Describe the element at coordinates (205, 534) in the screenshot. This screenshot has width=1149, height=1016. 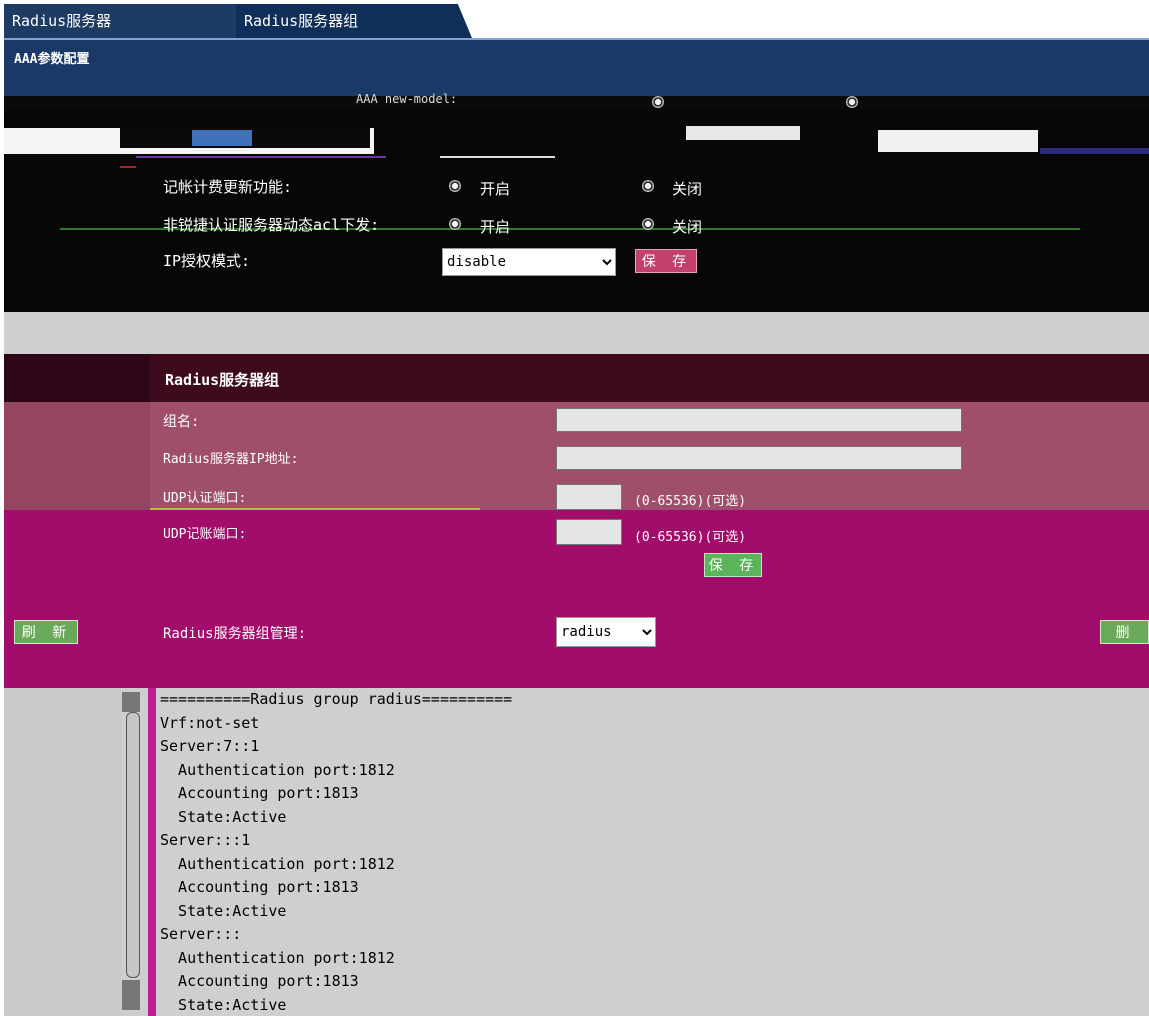
I see `udp-acct-port-label: UDP记账端口:` at that location.